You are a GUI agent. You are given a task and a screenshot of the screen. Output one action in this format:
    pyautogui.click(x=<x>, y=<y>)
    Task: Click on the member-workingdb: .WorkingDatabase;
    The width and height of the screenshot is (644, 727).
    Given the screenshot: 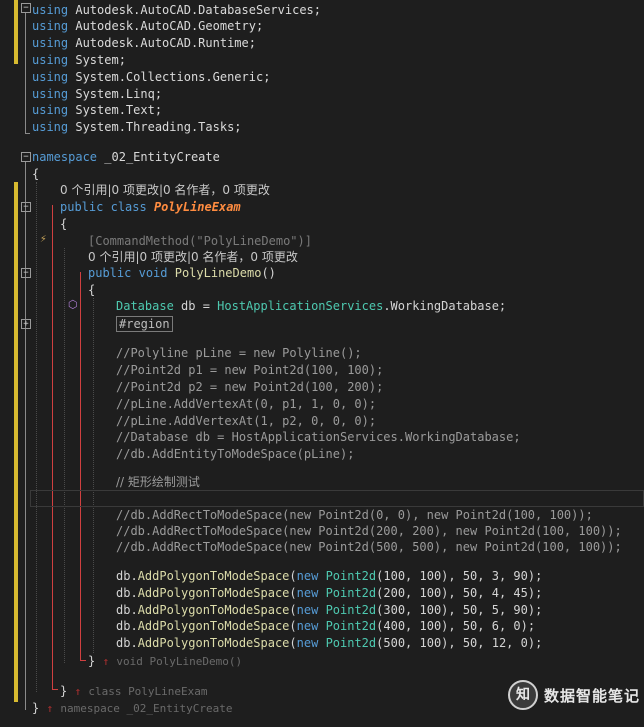 What is the action you would take?
    pyautogui.click(x=445, y=306)
    